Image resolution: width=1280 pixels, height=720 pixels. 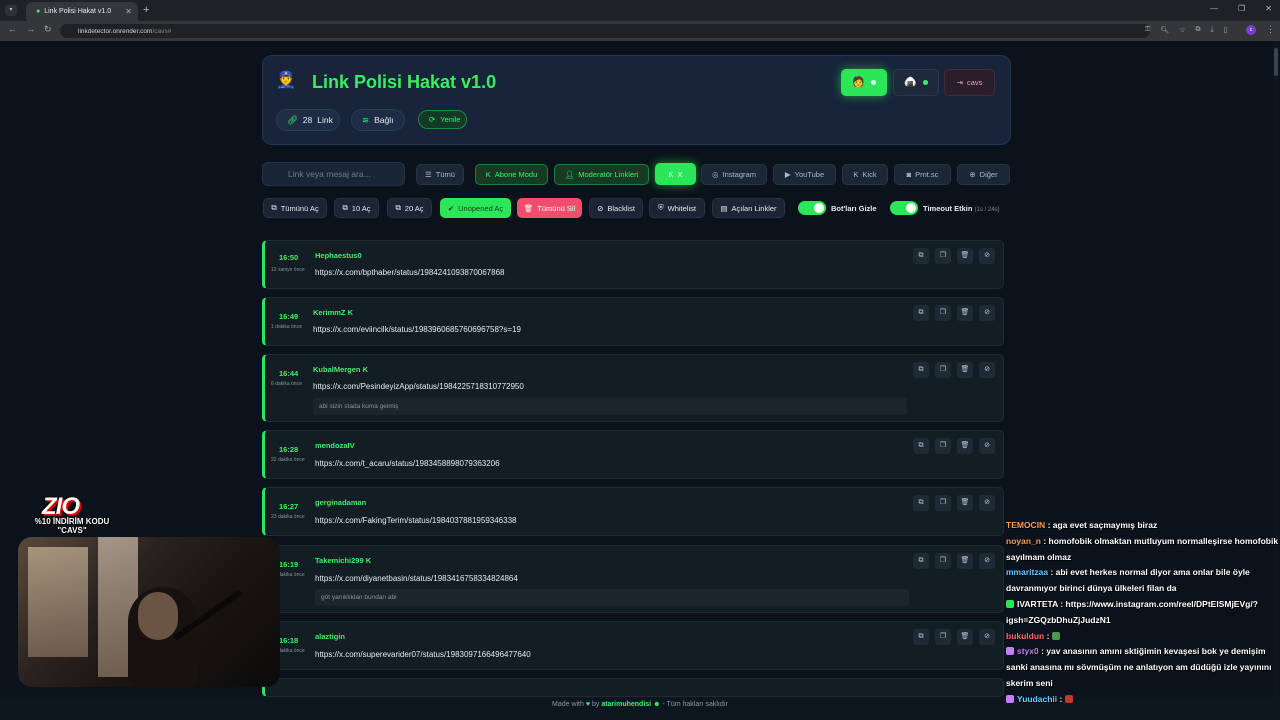 What do you see at coordinates (1214, 8) in the screenshot?
I see `minimize-icon: —` at bounding box center [1214, 8].